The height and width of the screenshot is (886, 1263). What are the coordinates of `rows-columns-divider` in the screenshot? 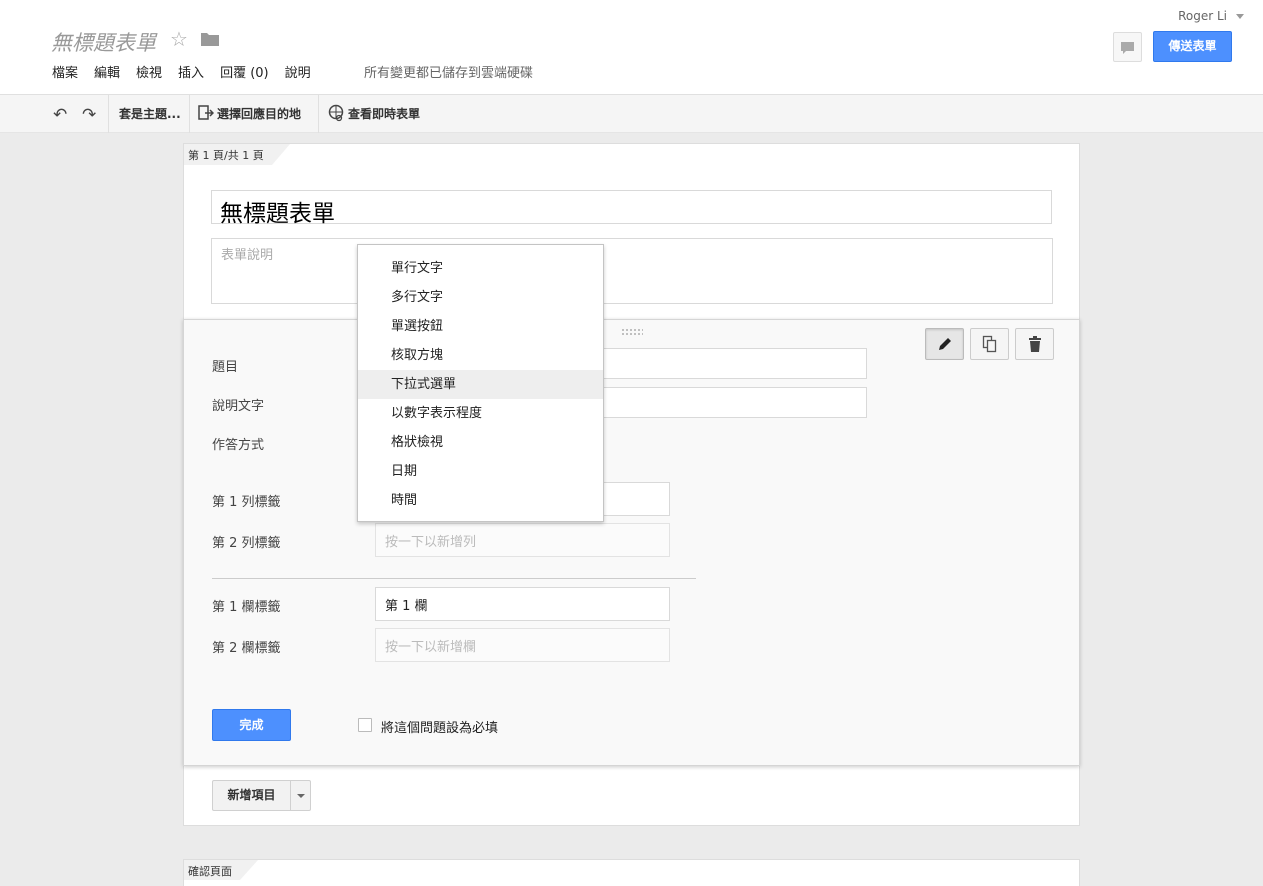 It's located at (454, 578).